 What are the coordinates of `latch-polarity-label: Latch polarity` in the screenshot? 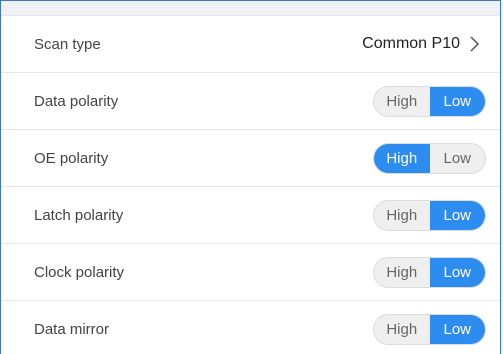 It's located at (79, 215).